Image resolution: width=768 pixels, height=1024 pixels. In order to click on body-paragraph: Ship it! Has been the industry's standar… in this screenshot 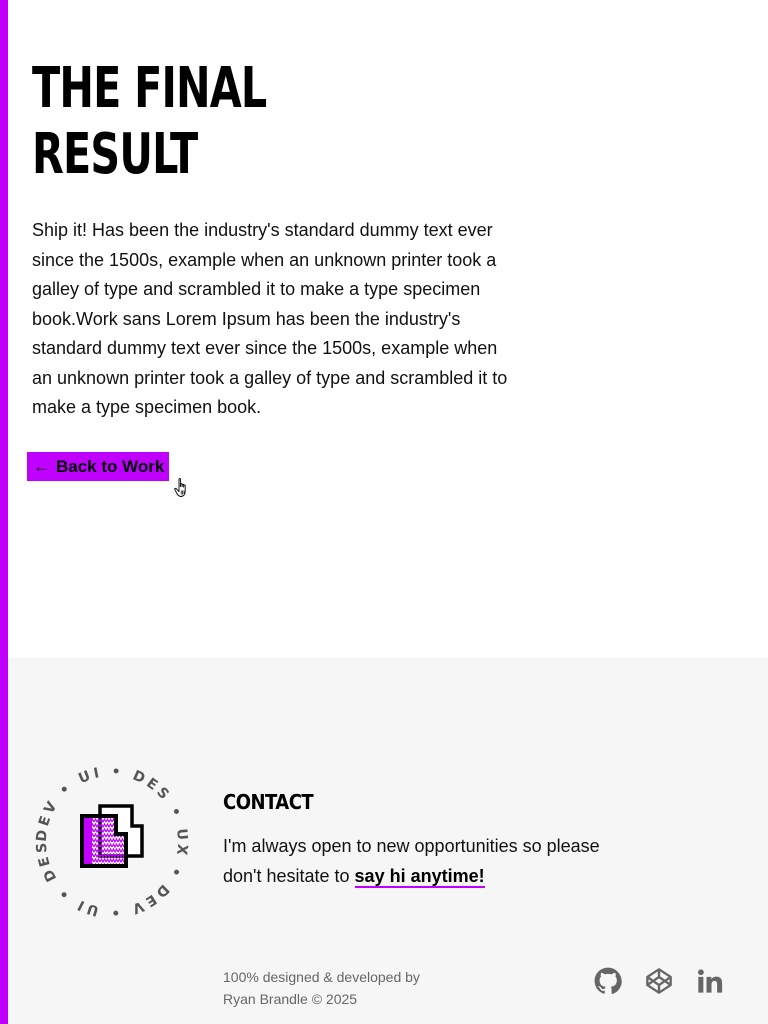, I will do `click(270, 318)`.